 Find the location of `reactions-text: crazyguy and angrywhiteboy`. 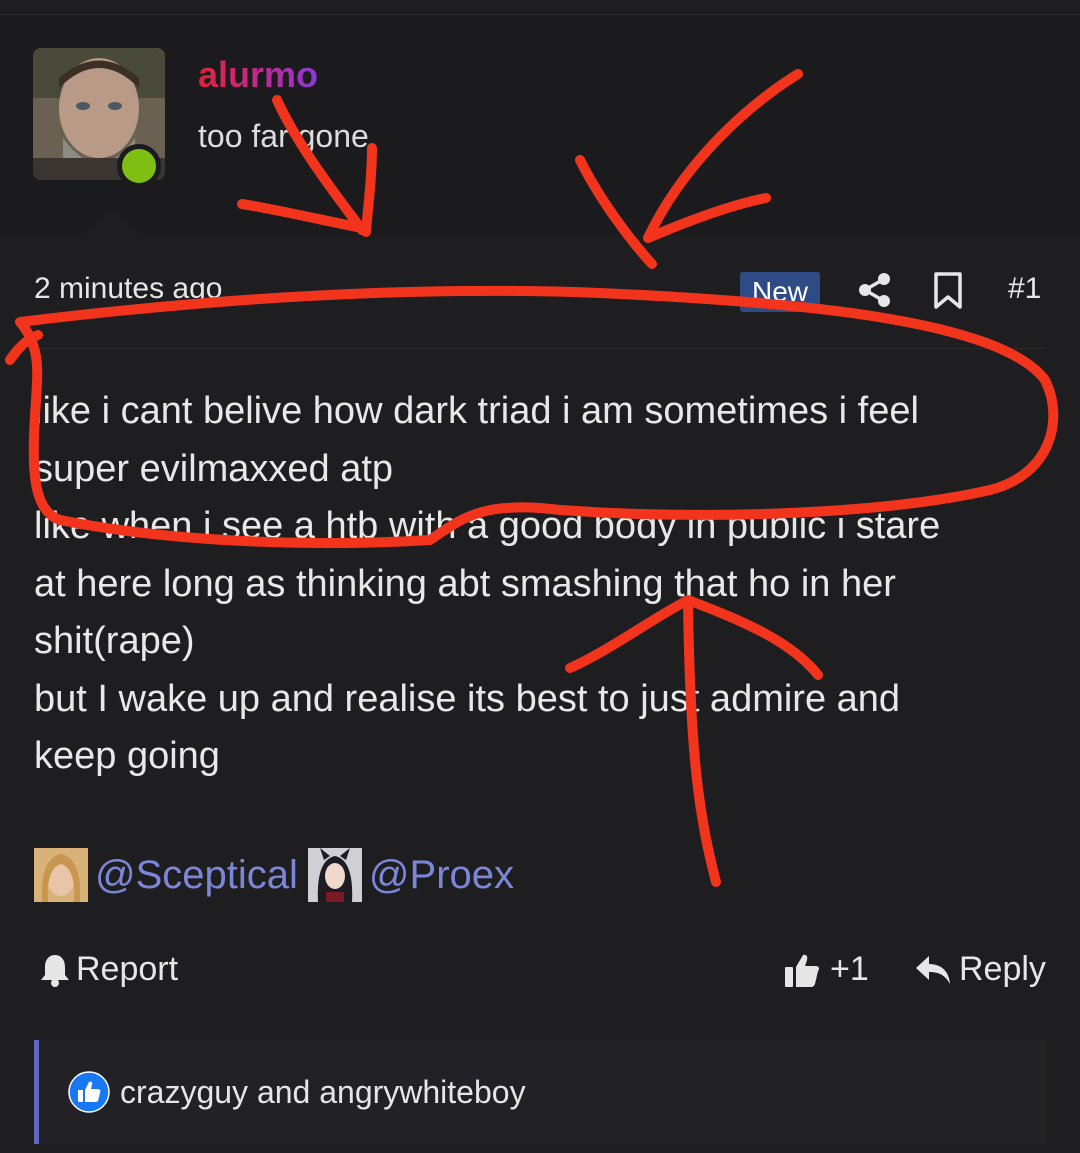

reactions-text: crazyguy and angrywhiteboy is located at coordinates (323, 1092).